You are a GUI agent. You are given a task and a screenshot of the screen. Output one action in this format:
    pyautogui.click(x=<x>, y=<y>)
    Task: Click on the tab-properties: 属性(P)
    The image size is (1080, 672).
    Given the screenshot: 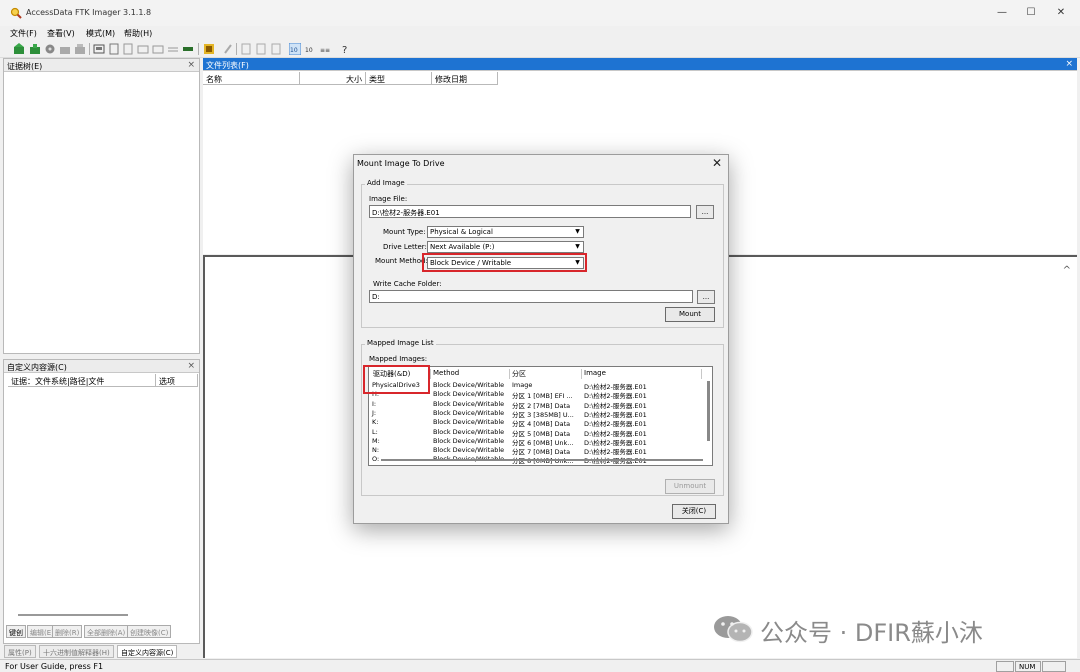 What is the action you would take?
    pyautogui.click(x=20, y=651)
    